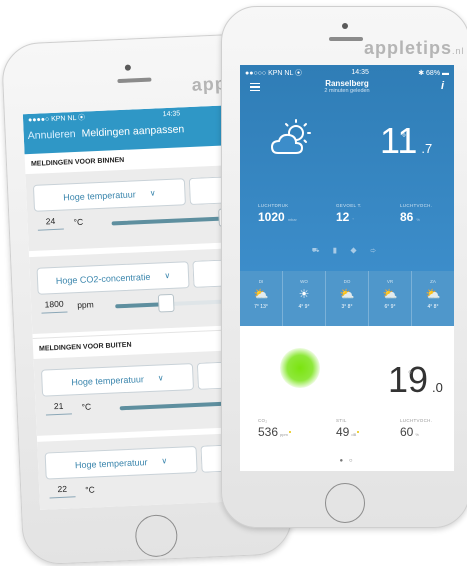 This screenshot has width=467, height=566. I want to click on indoor-temperature: 19 ° .0, so click(415, 379).